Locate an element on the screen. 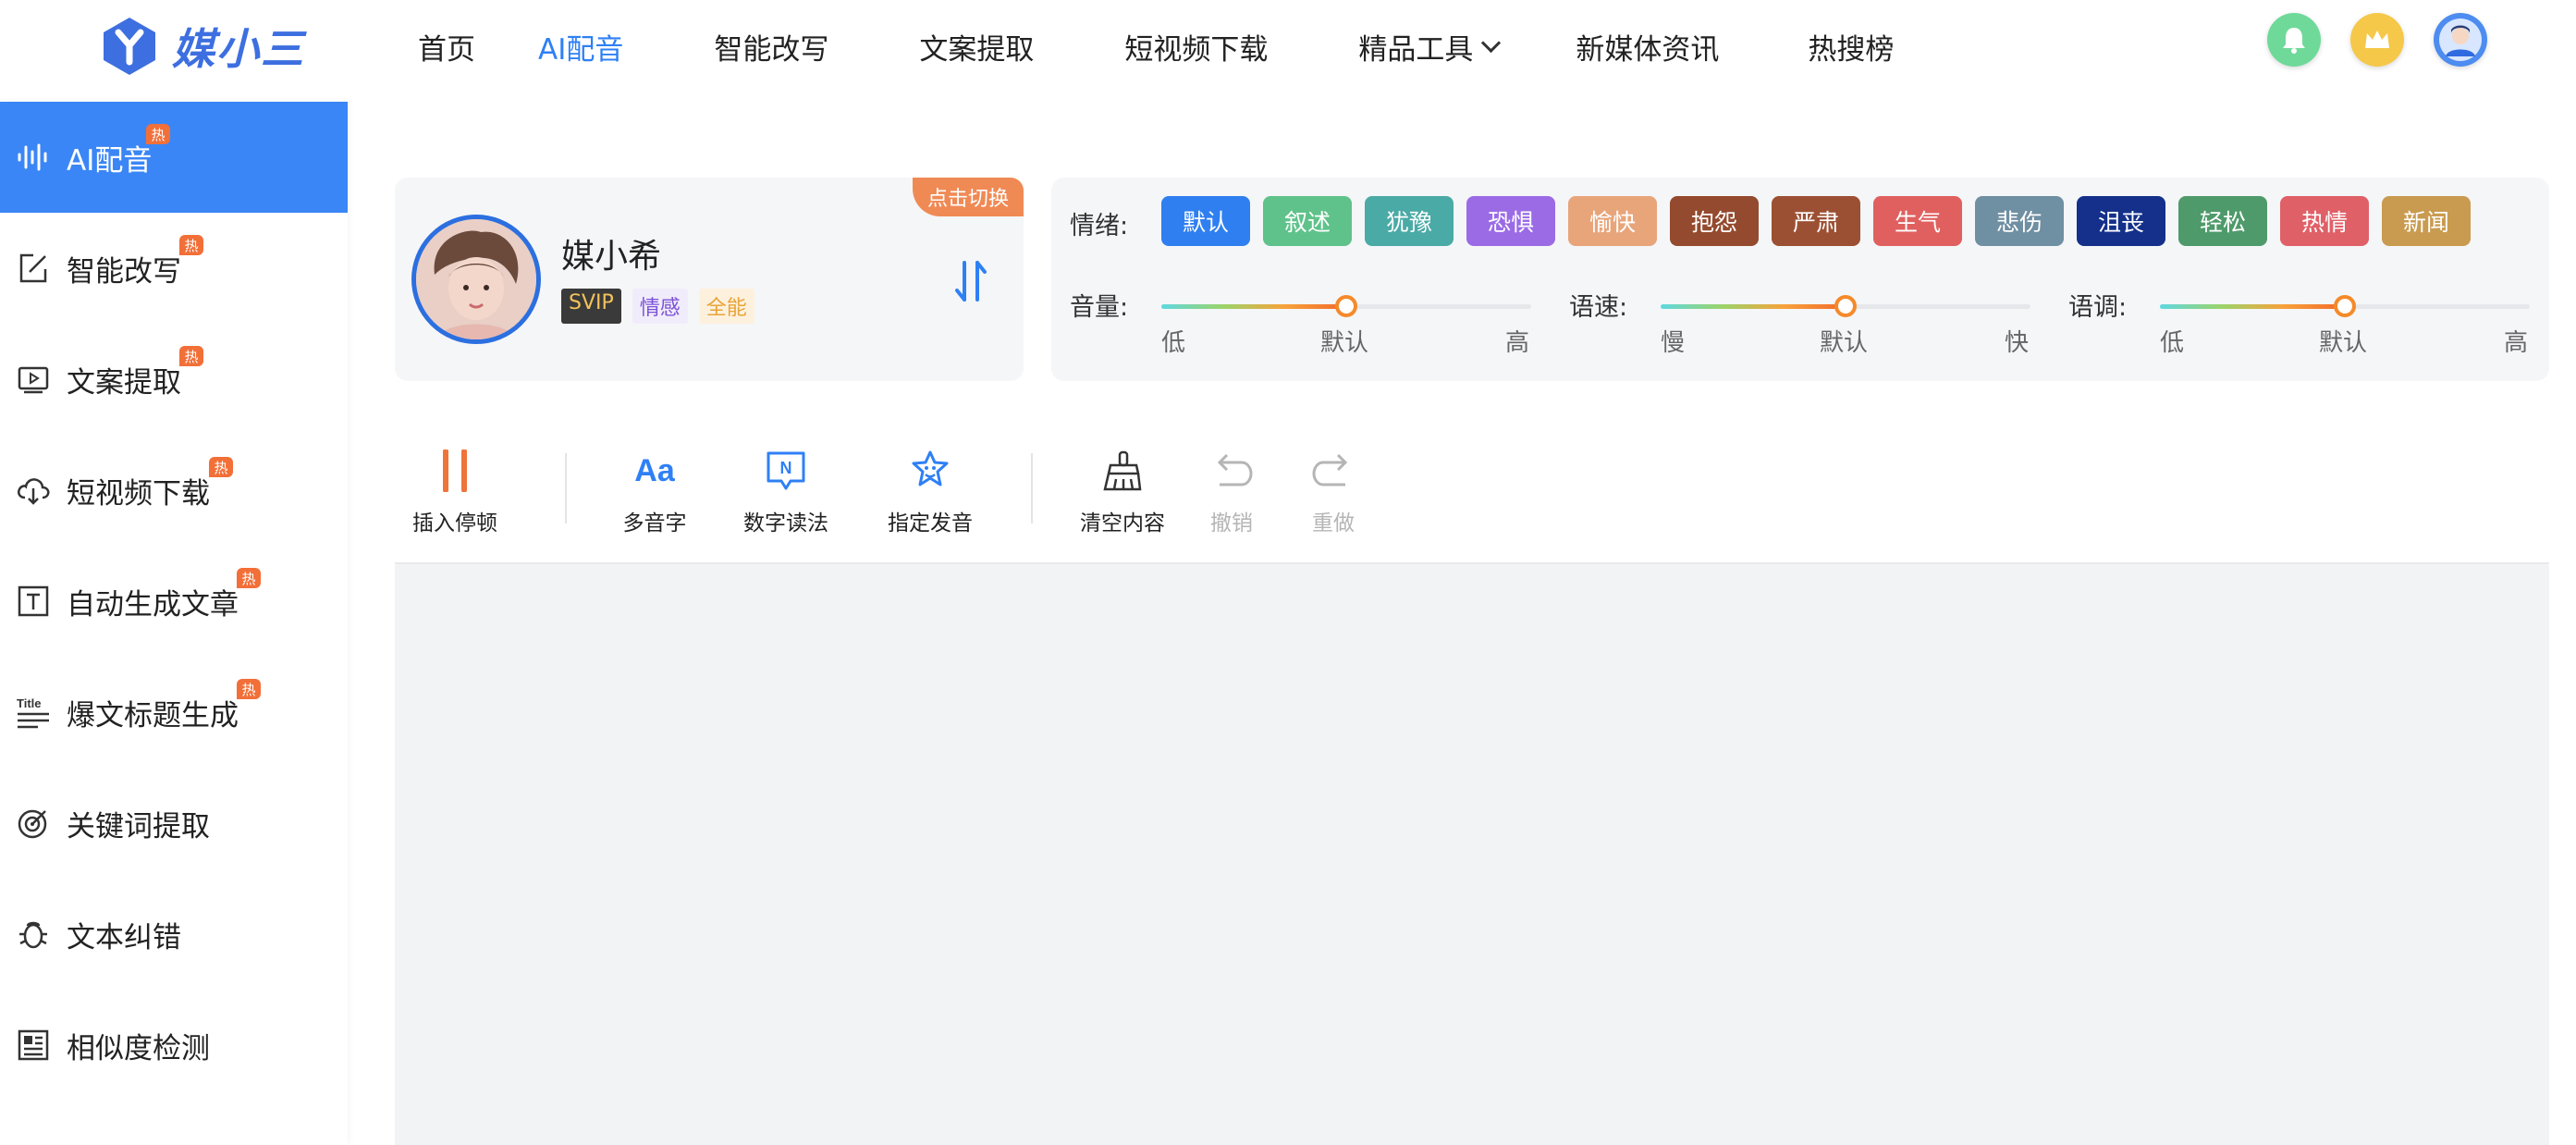  volume-high: 高 is located at coordinates (1517, 343).